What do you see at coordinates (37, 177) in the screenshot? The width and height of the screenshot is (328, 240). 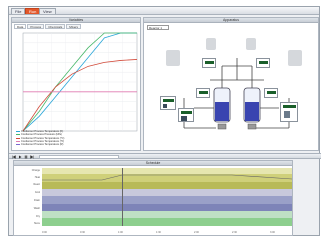 I see `lane-label: Heat` at bounding box center [37, 177].